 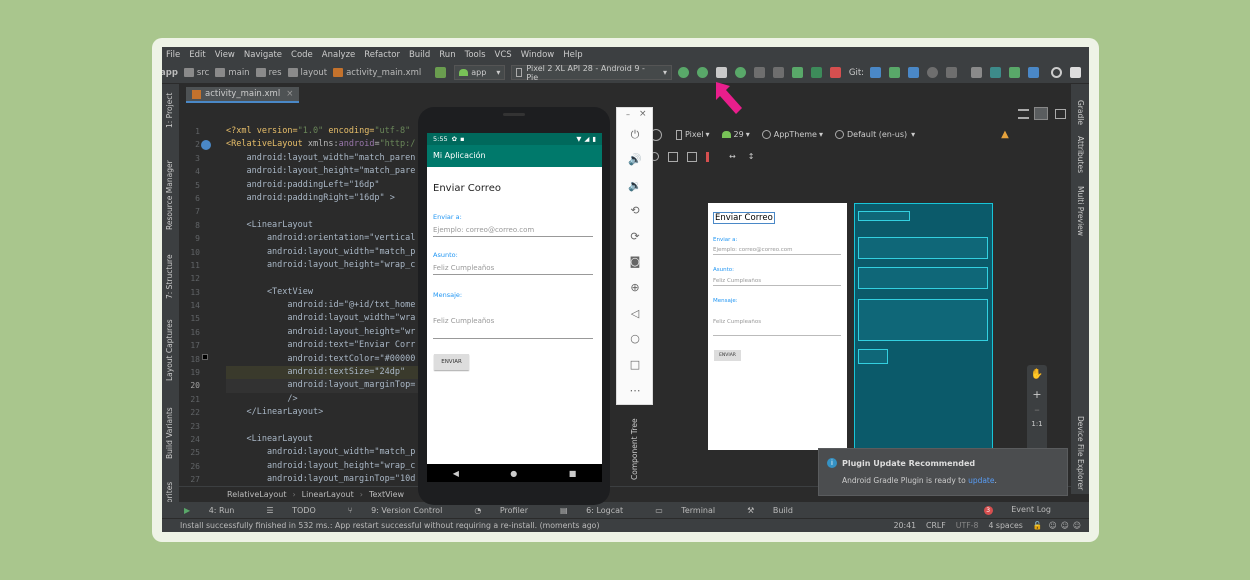 What do you see at coordinates (1080, 453) in the screenshot?
I see `device-file-explorer-tool-tab: Device File Explorer` at bounding box center [1080, 453].